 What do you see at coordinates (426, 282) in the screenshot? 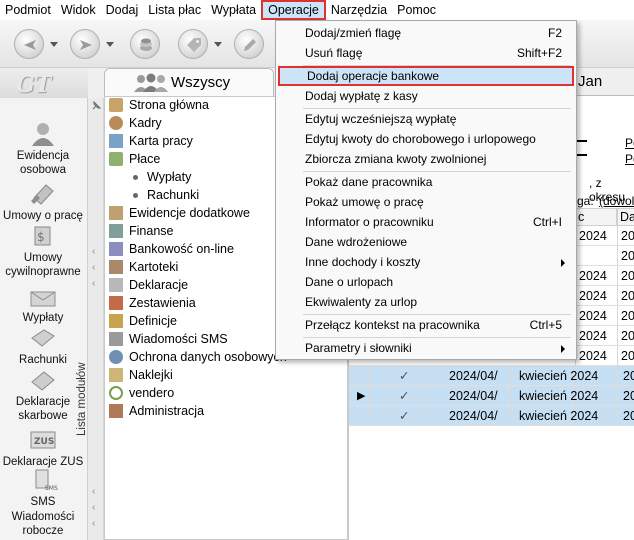
I see `menu-item-dane-o-urlopach: Dane o urlopach` at bounding box center [426, 282].